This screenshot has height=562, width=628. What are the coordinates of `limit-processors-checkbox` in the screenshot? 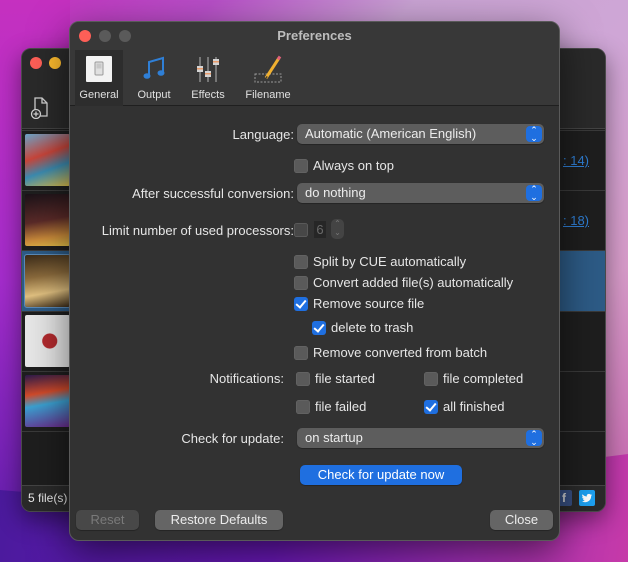 It's located at (303, 230).